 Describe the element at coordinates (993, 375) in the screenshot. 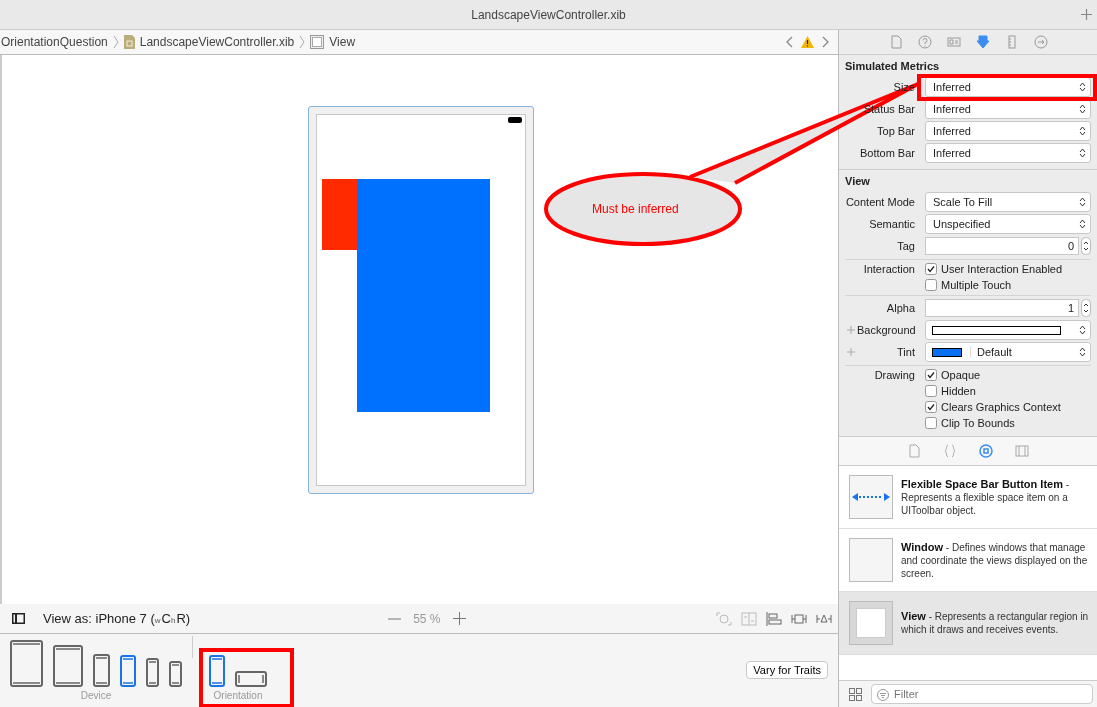

I see `checkbox: Opaque` at that location.